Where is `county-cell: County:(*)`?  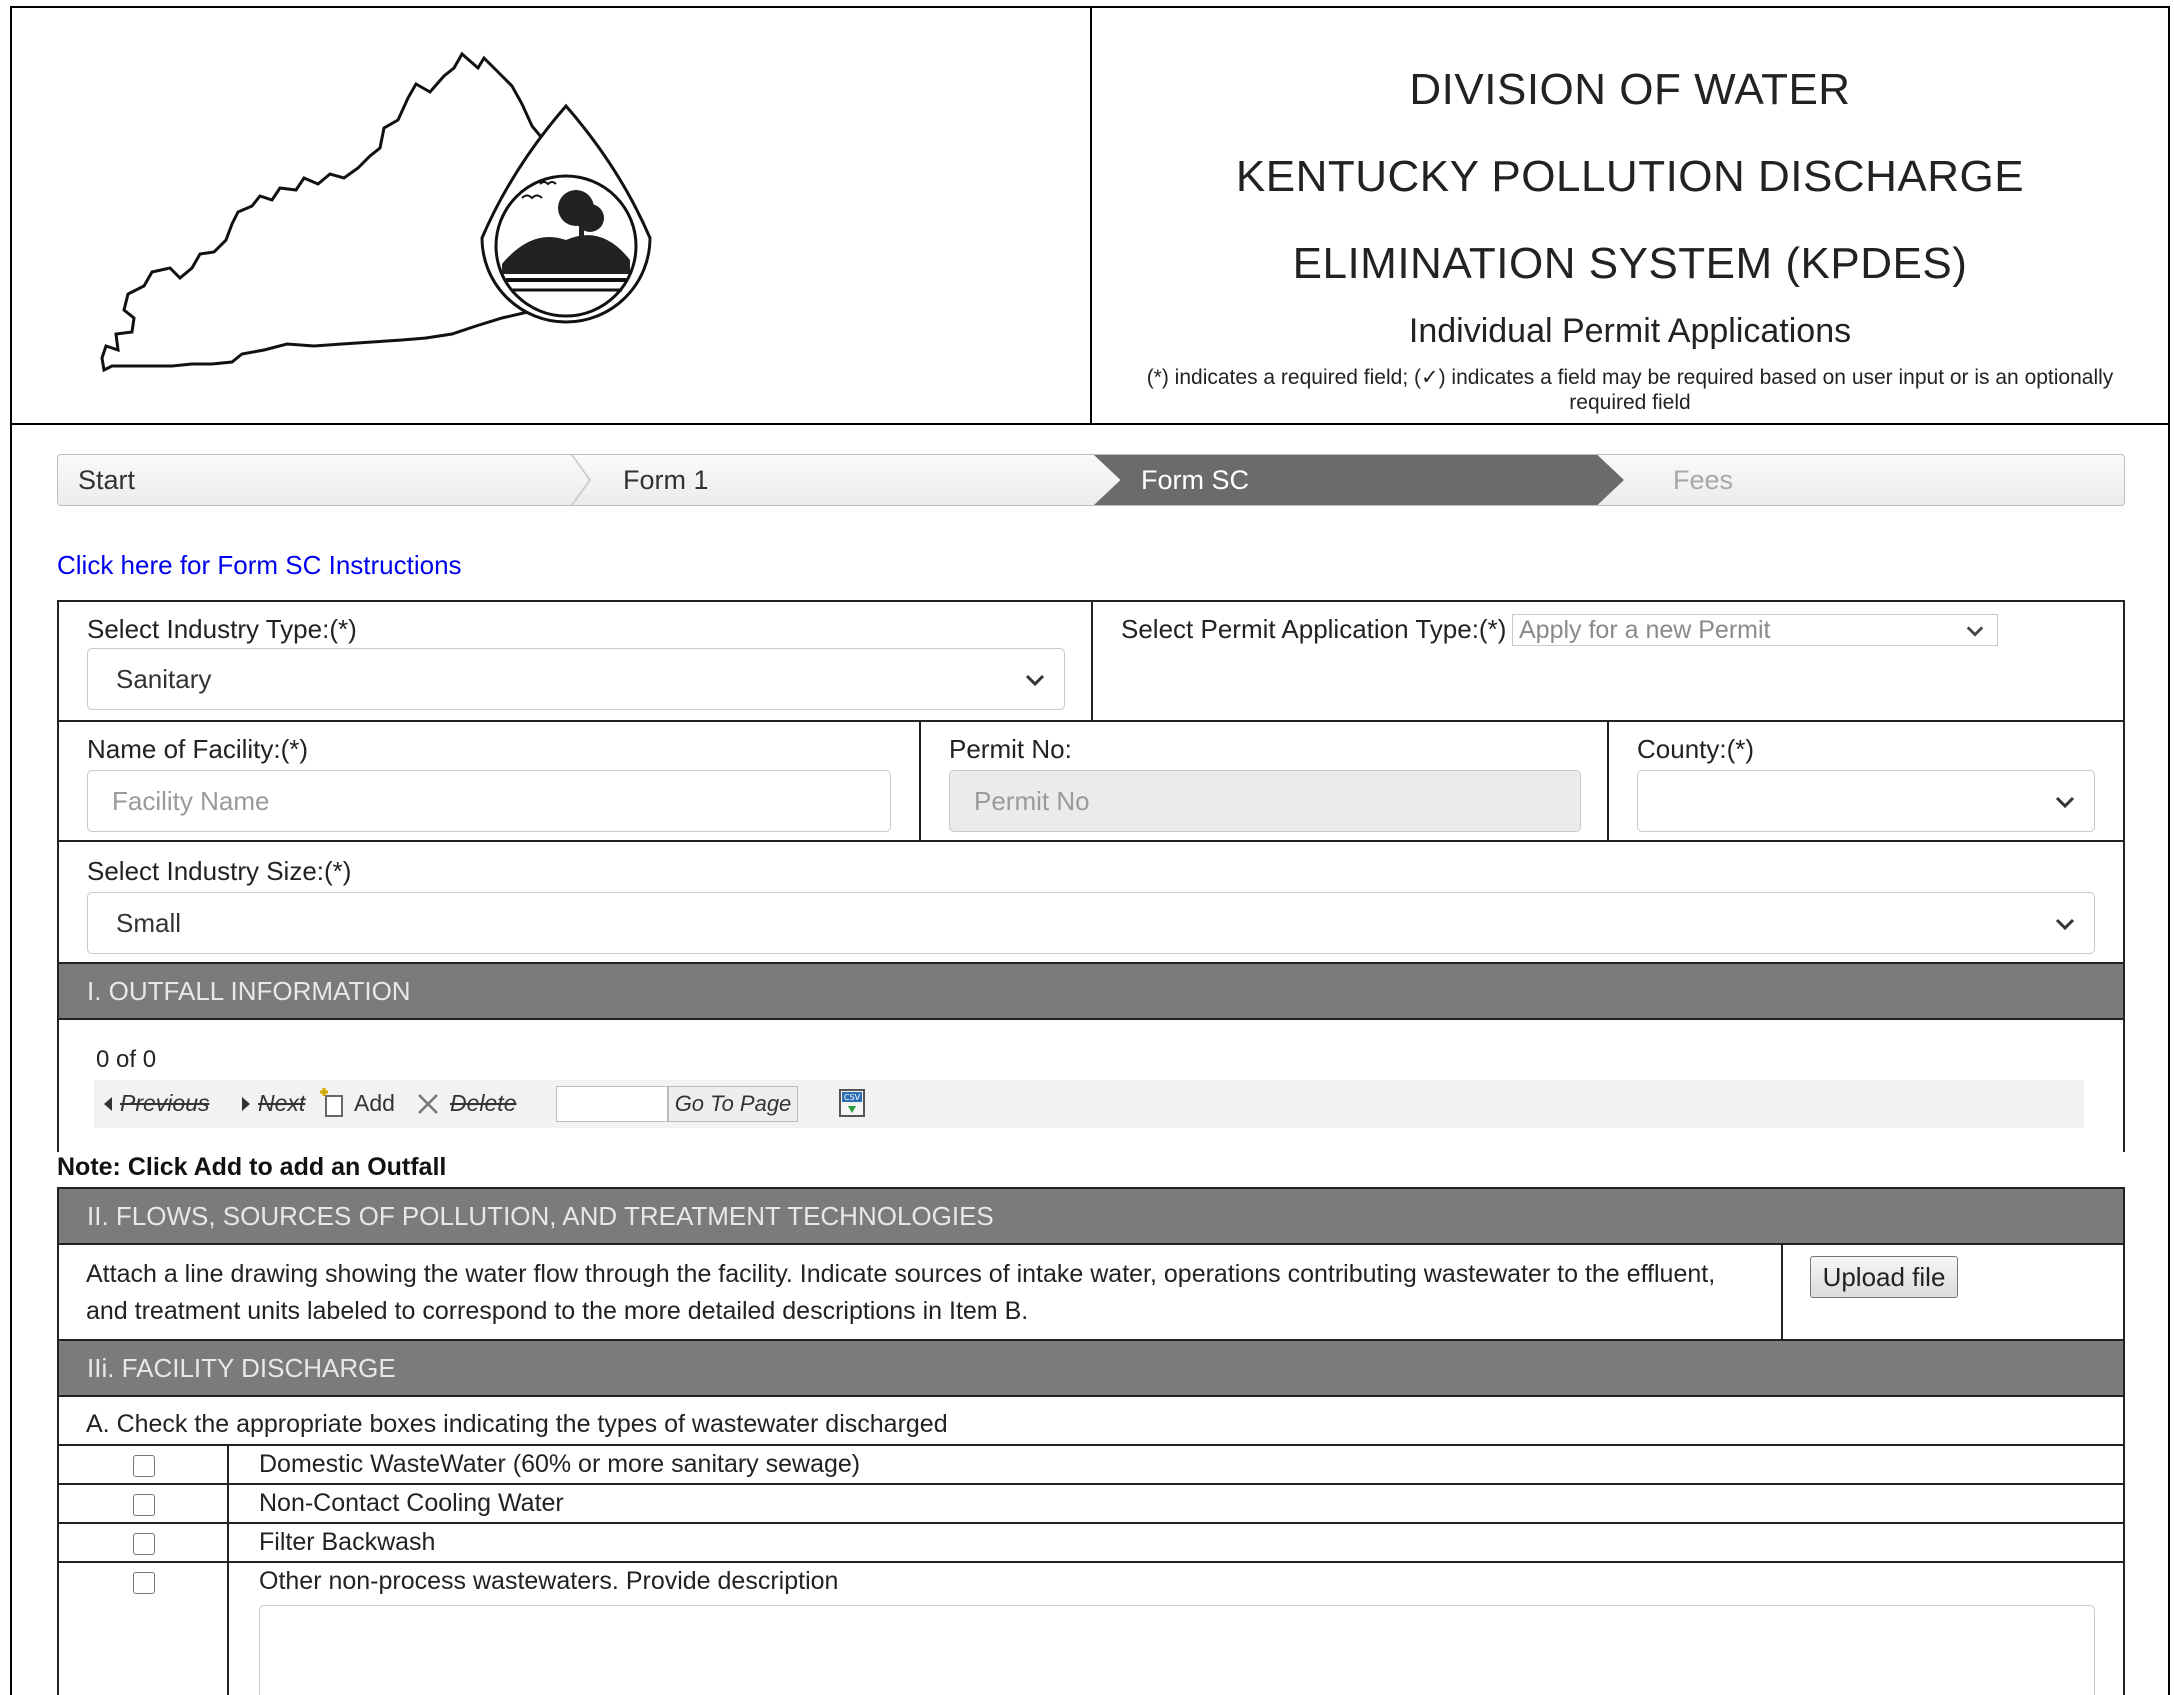 county-cell: County:(*) is located at coordinates (1866, 781).